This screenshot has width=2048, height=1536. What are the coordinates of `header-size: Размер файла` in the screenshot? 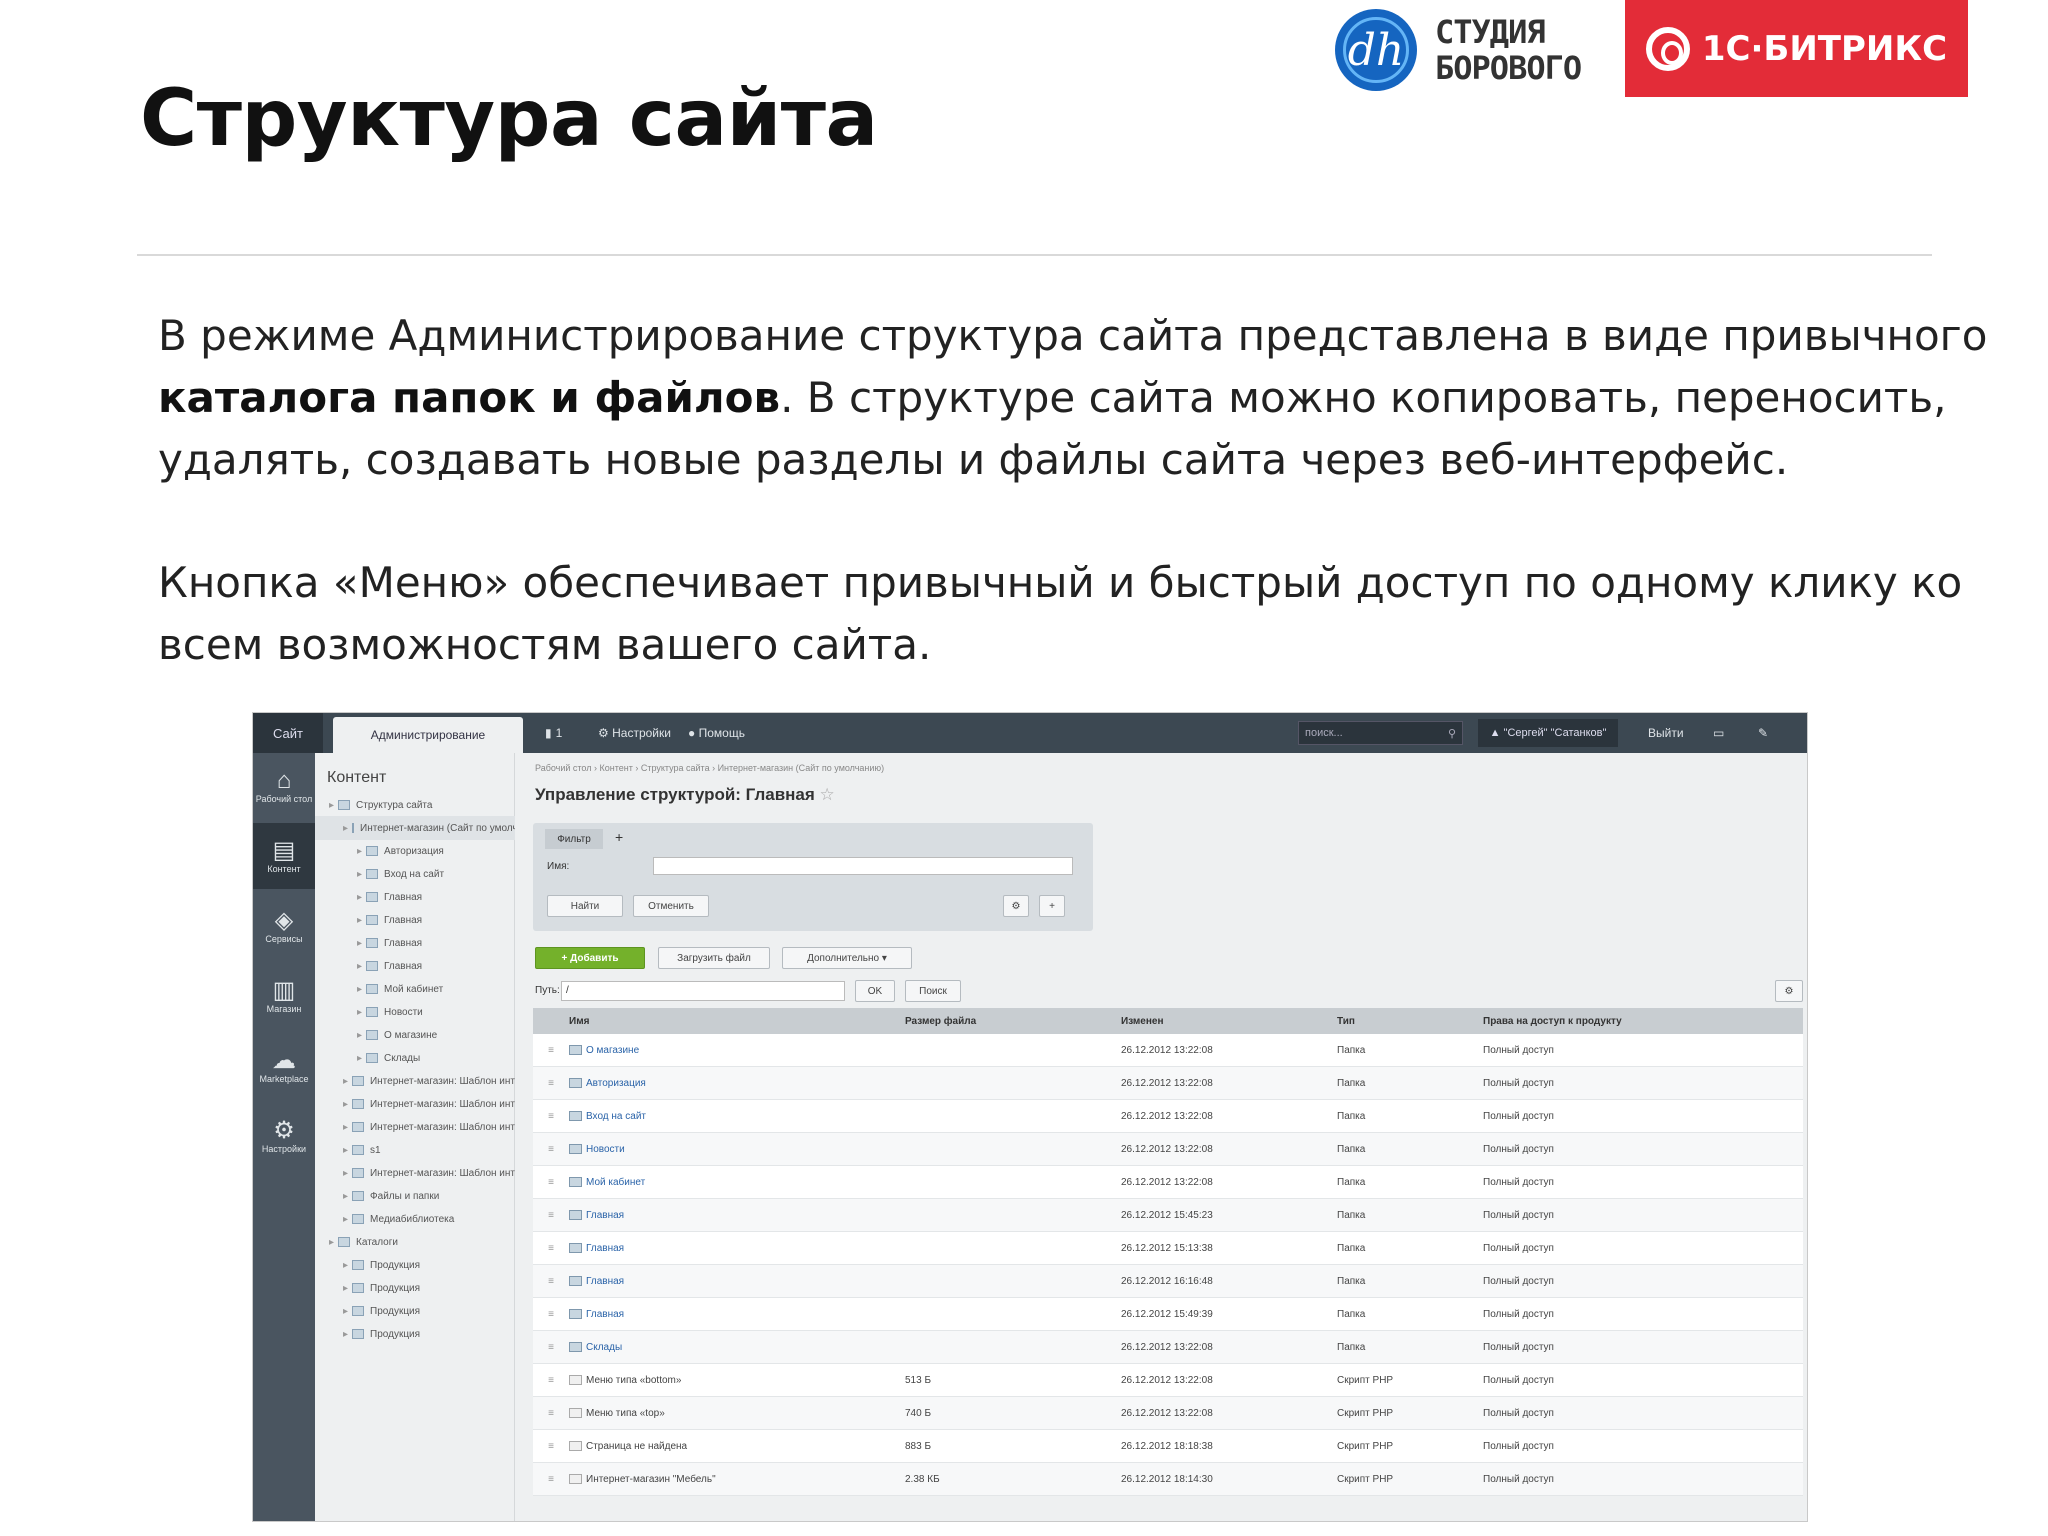 It's located at (1013, 1021).